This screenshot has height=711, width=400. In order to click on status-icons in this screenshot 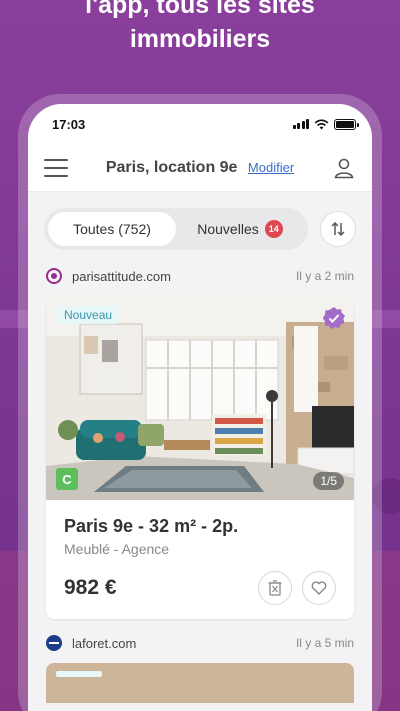, I will do `click(325, 124)`.